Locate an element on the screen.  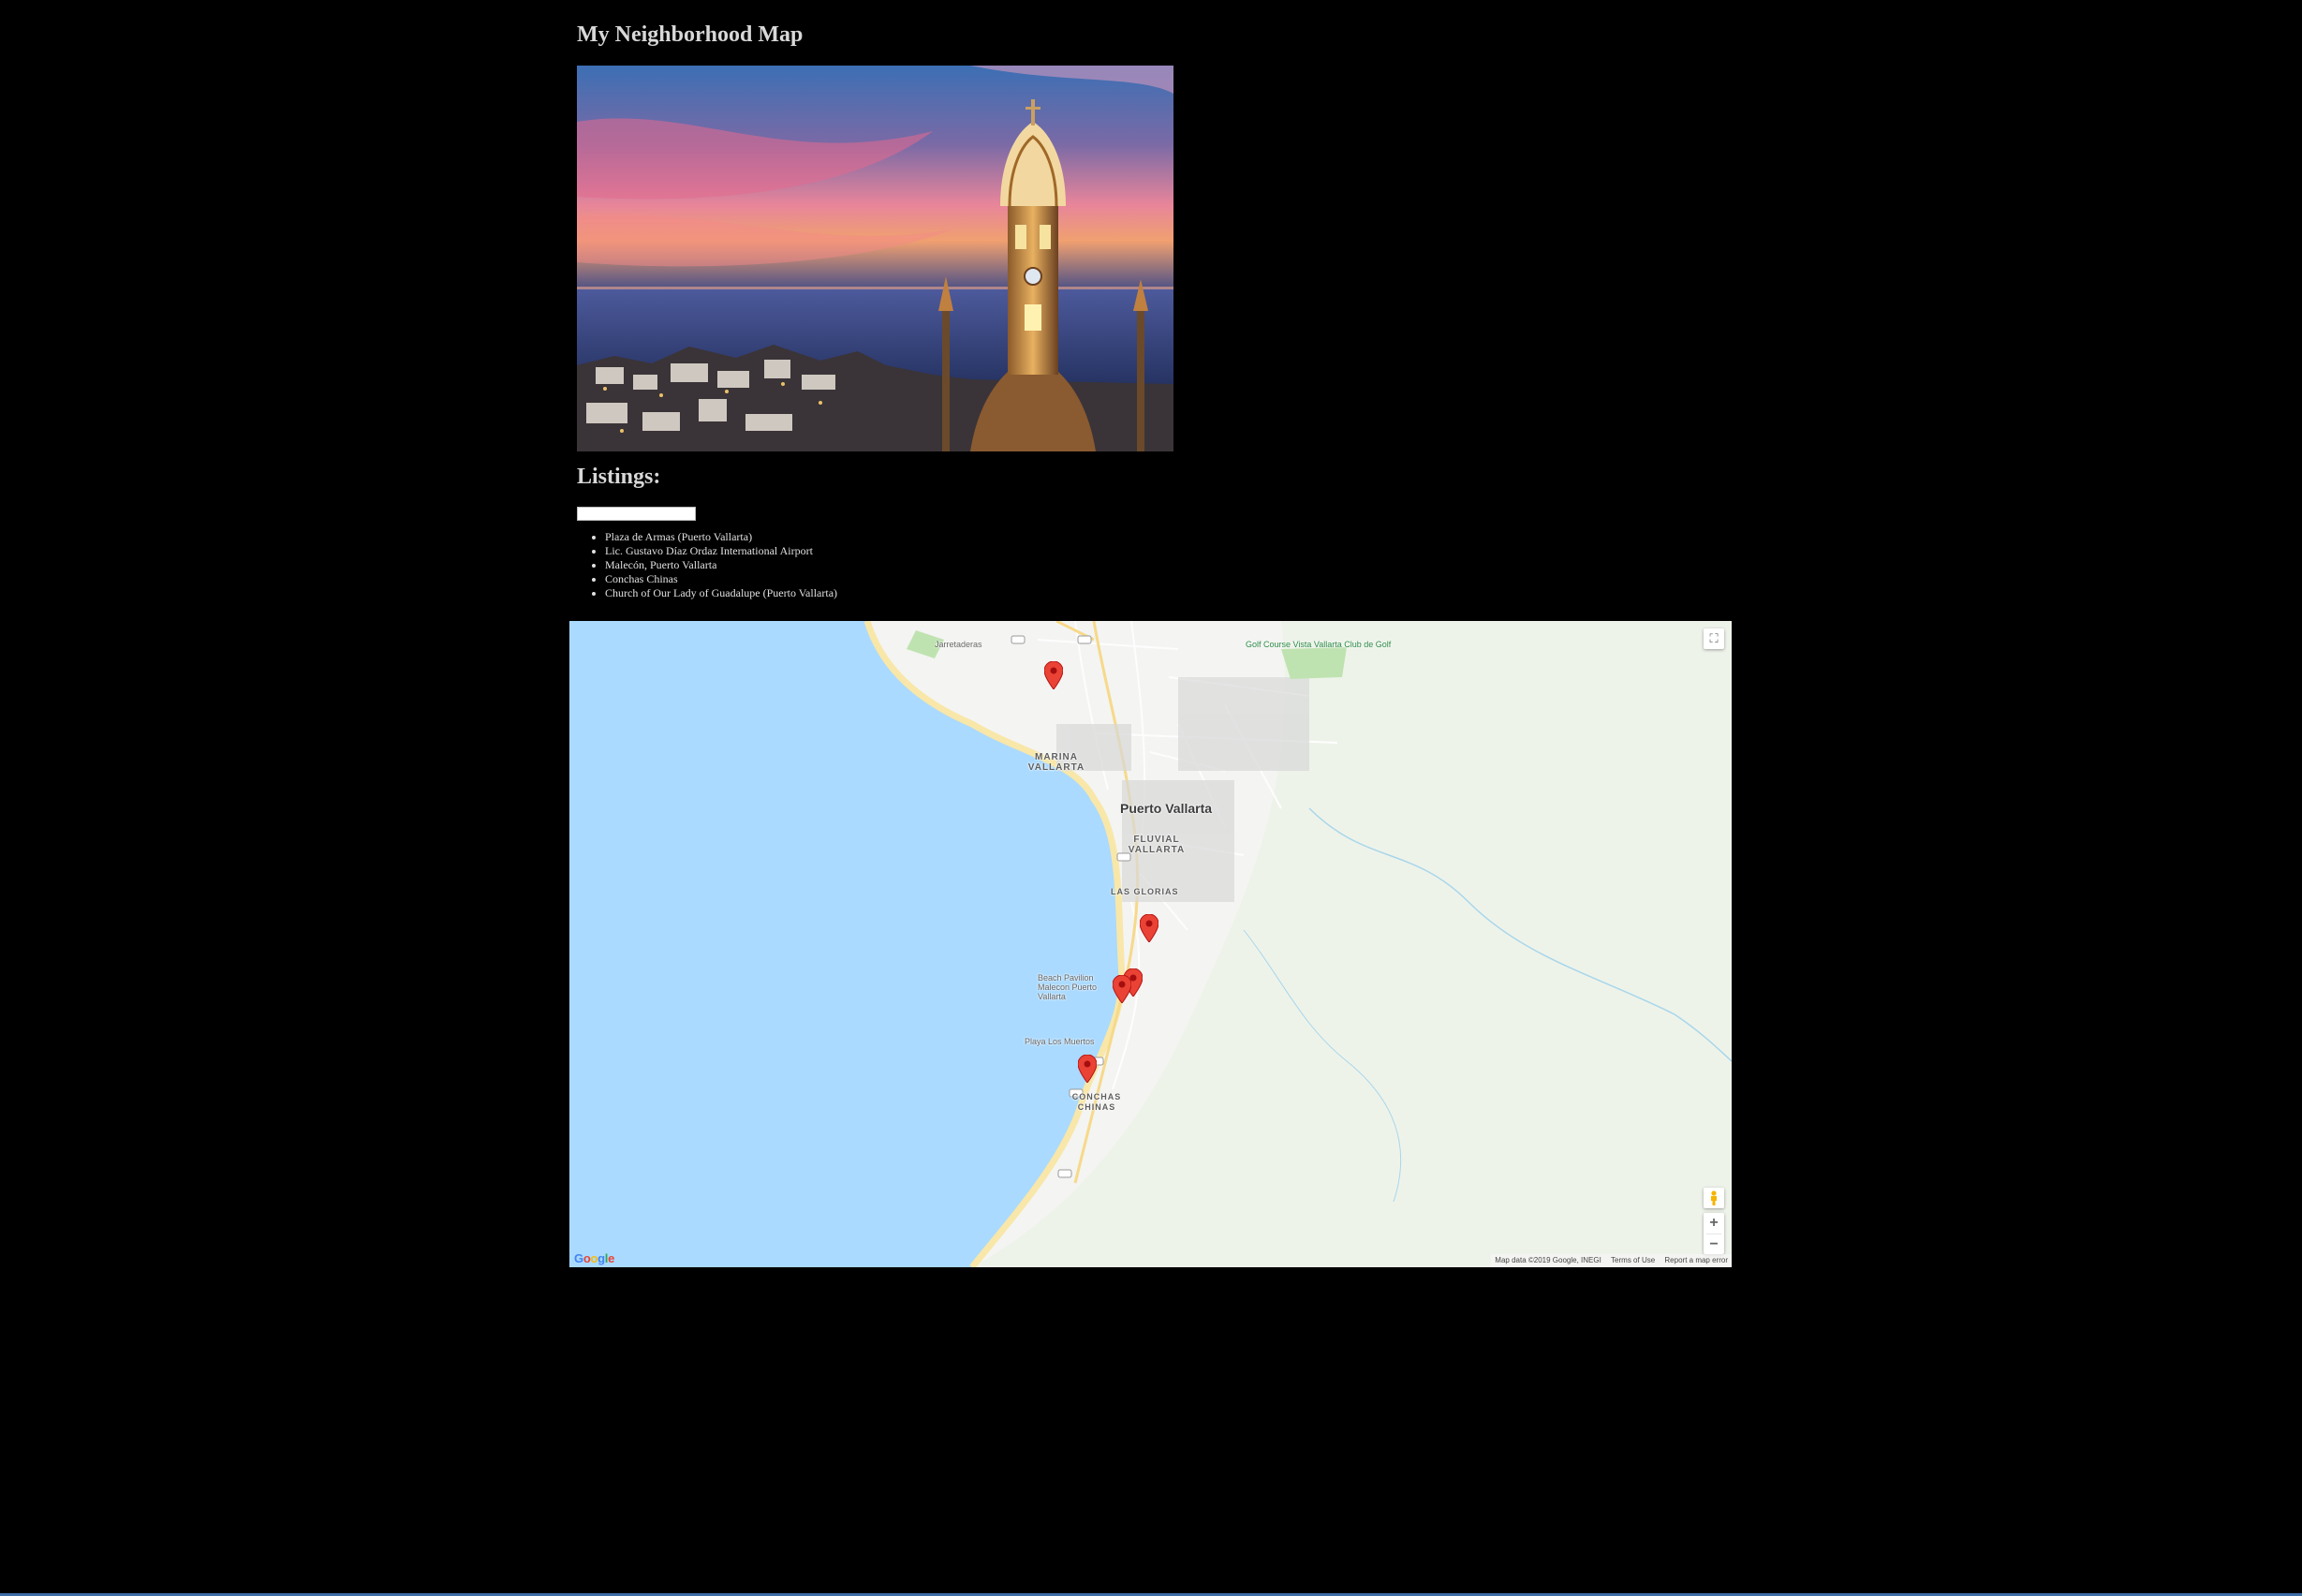
page-title: My Neighborhood Map is located at coordinates (690, 34).